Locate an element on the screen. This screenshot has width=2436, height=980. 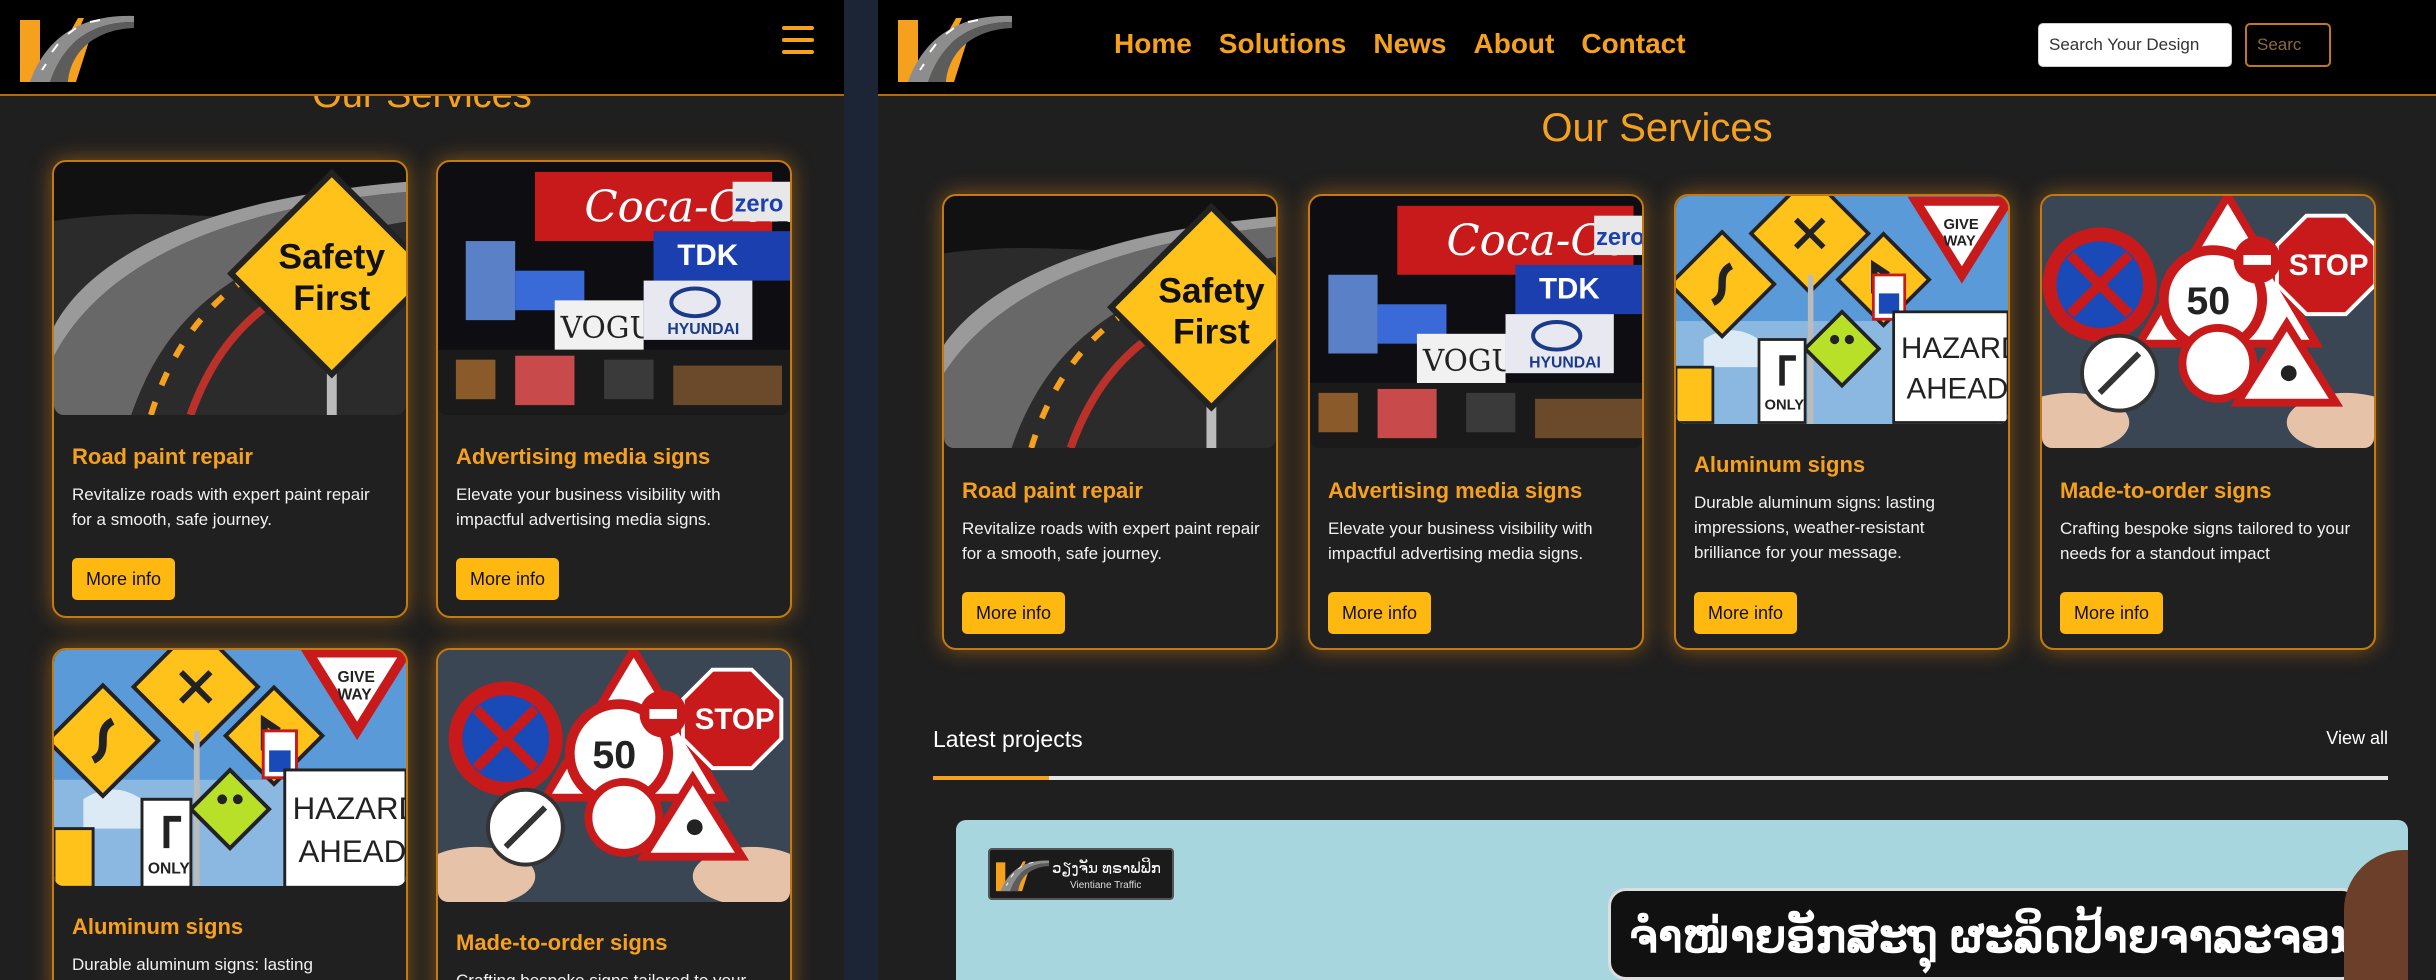
section-underline is located at coordinates (1660, 778).